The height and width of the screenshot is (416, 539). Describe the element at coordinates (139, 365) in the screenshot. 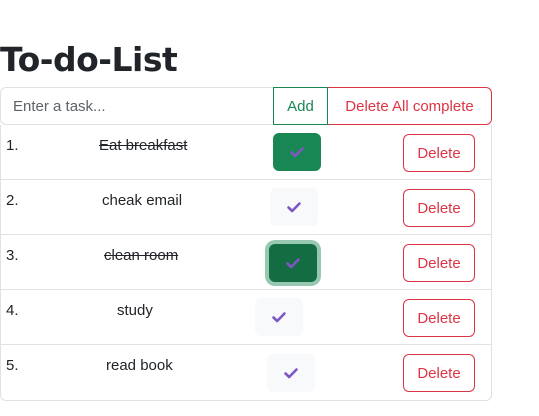

I see `task-text: read book` at that location.